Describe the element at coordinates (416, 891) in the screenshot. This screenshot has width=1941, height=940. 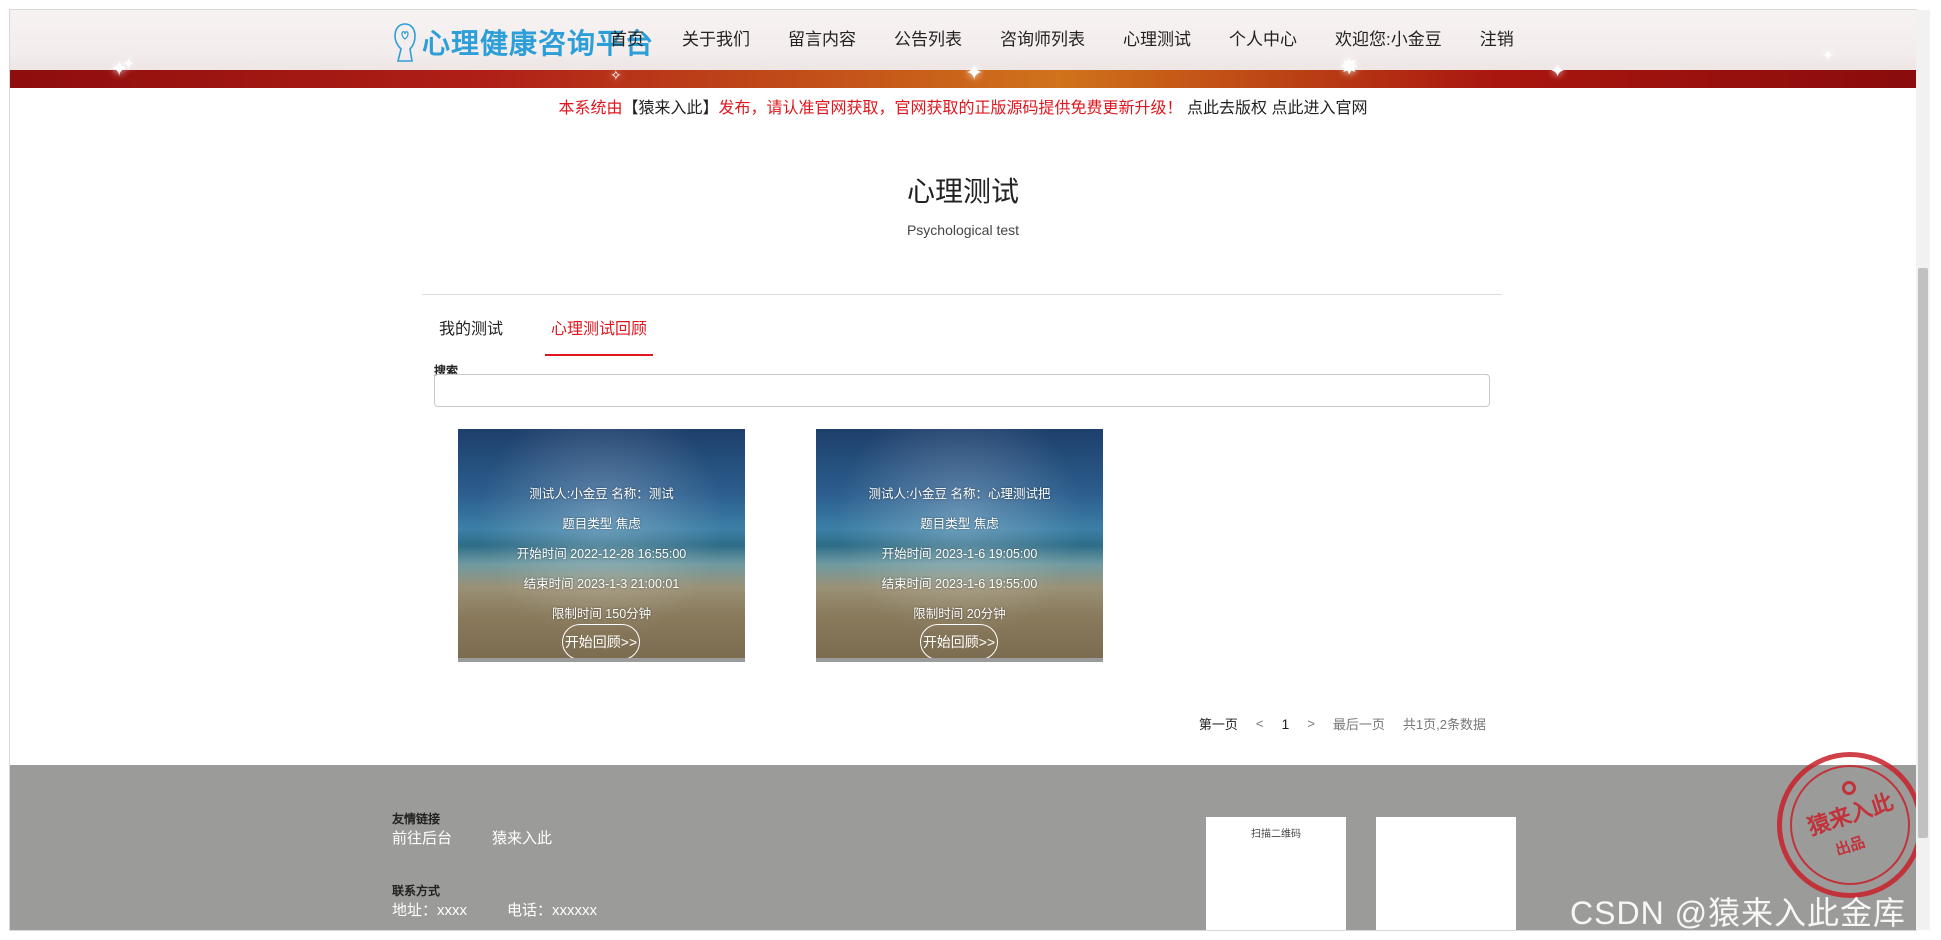
I see `contact-heading: 联系方式` at that location.